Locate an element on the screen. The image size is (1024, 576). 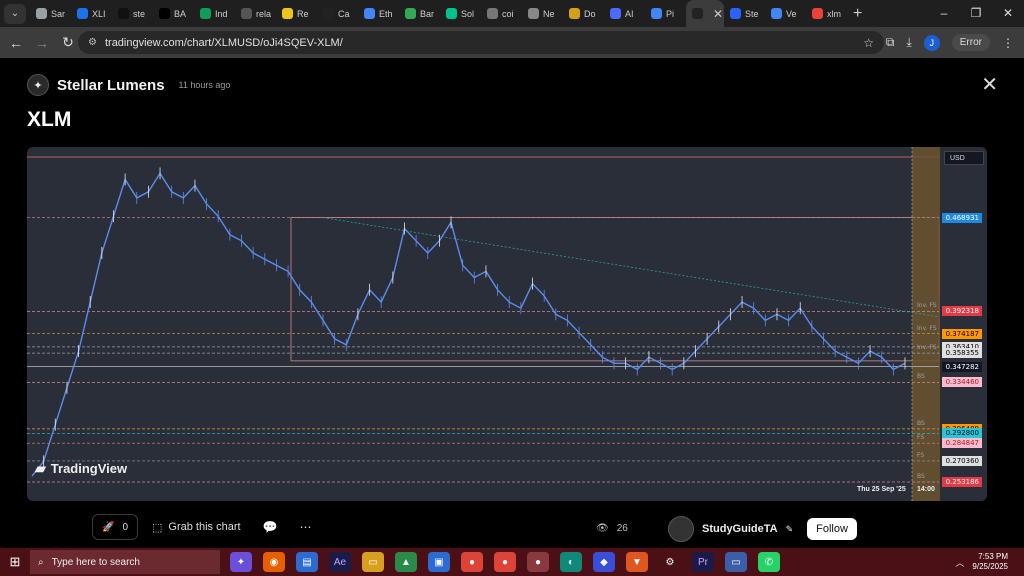
browser-tab: Ne is located at coordinates (542, 13).